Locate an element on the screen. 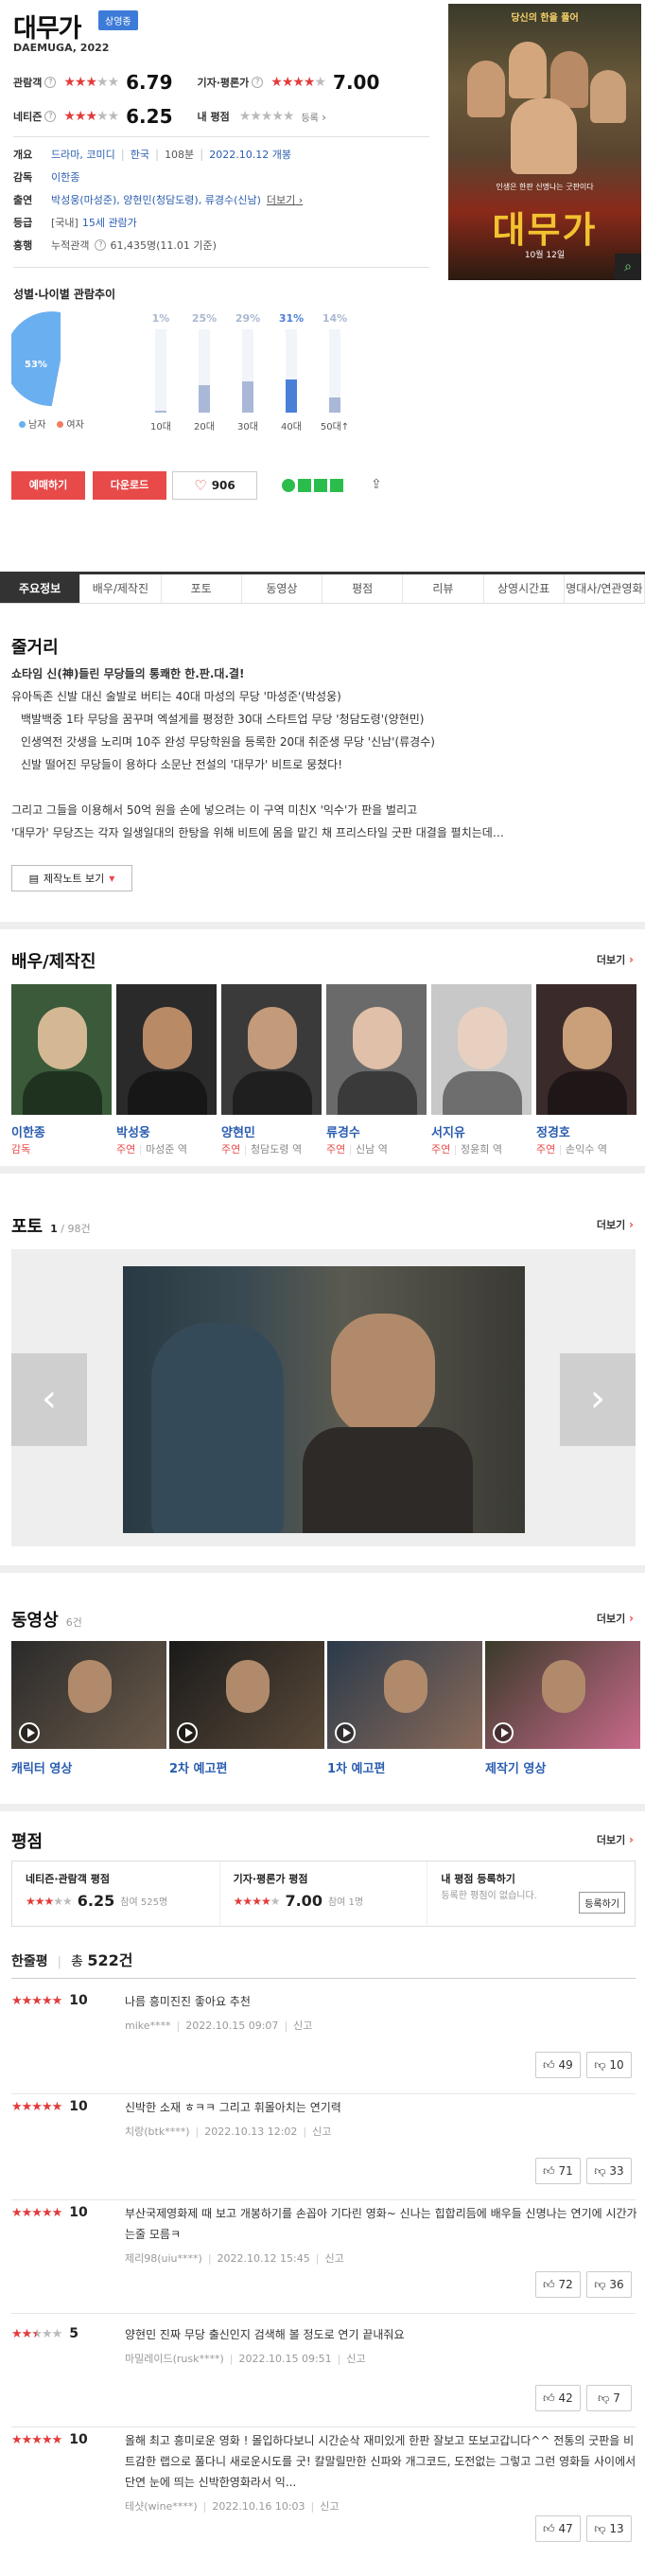 The image size is (645, 2576). register-rating-button: 등록하기 is located at coordinates (602, 1903).